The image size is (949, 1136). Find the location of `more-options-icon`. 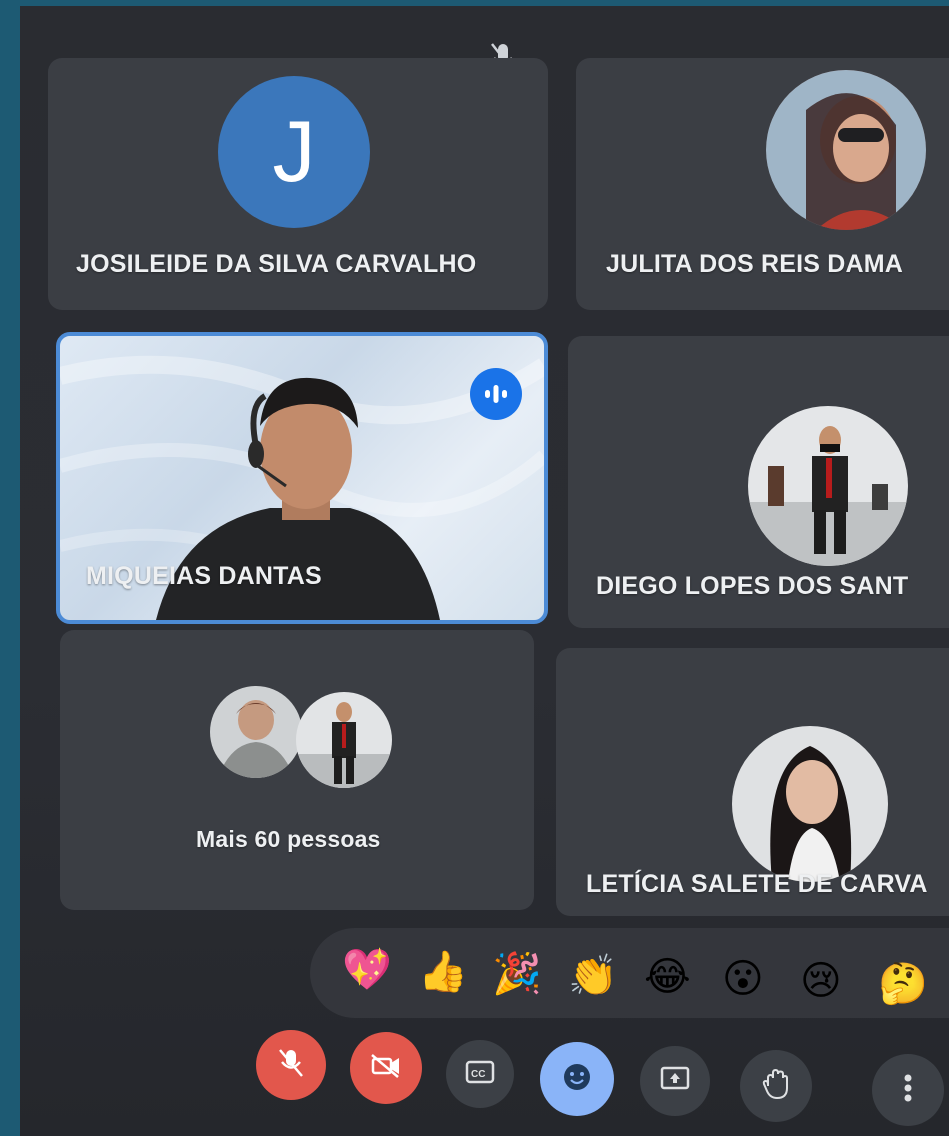

more-options-icon is located at coordinates (908, 1090).